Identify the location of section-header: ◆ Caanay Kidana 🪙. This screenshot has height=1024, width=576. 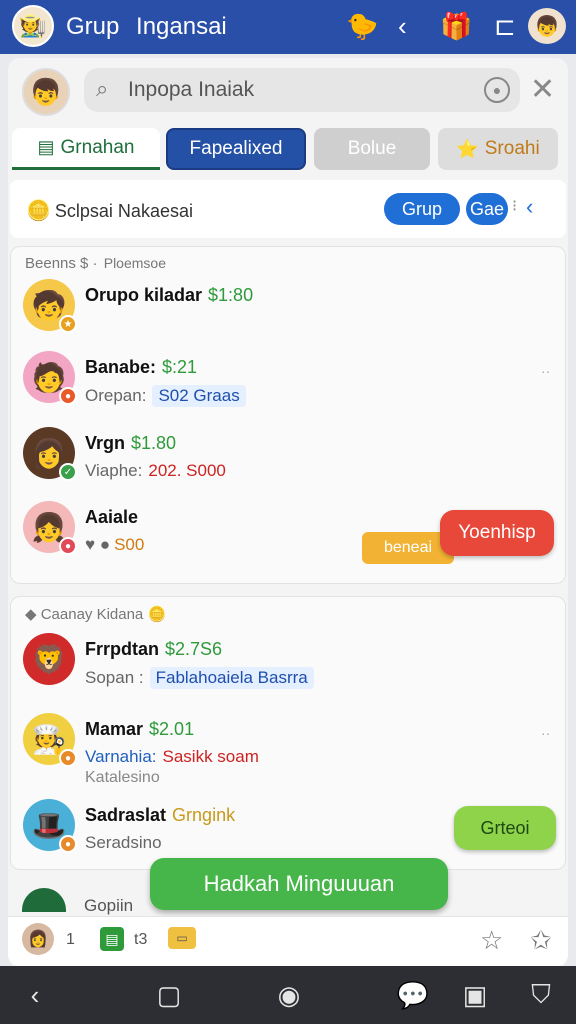
(96, 614).